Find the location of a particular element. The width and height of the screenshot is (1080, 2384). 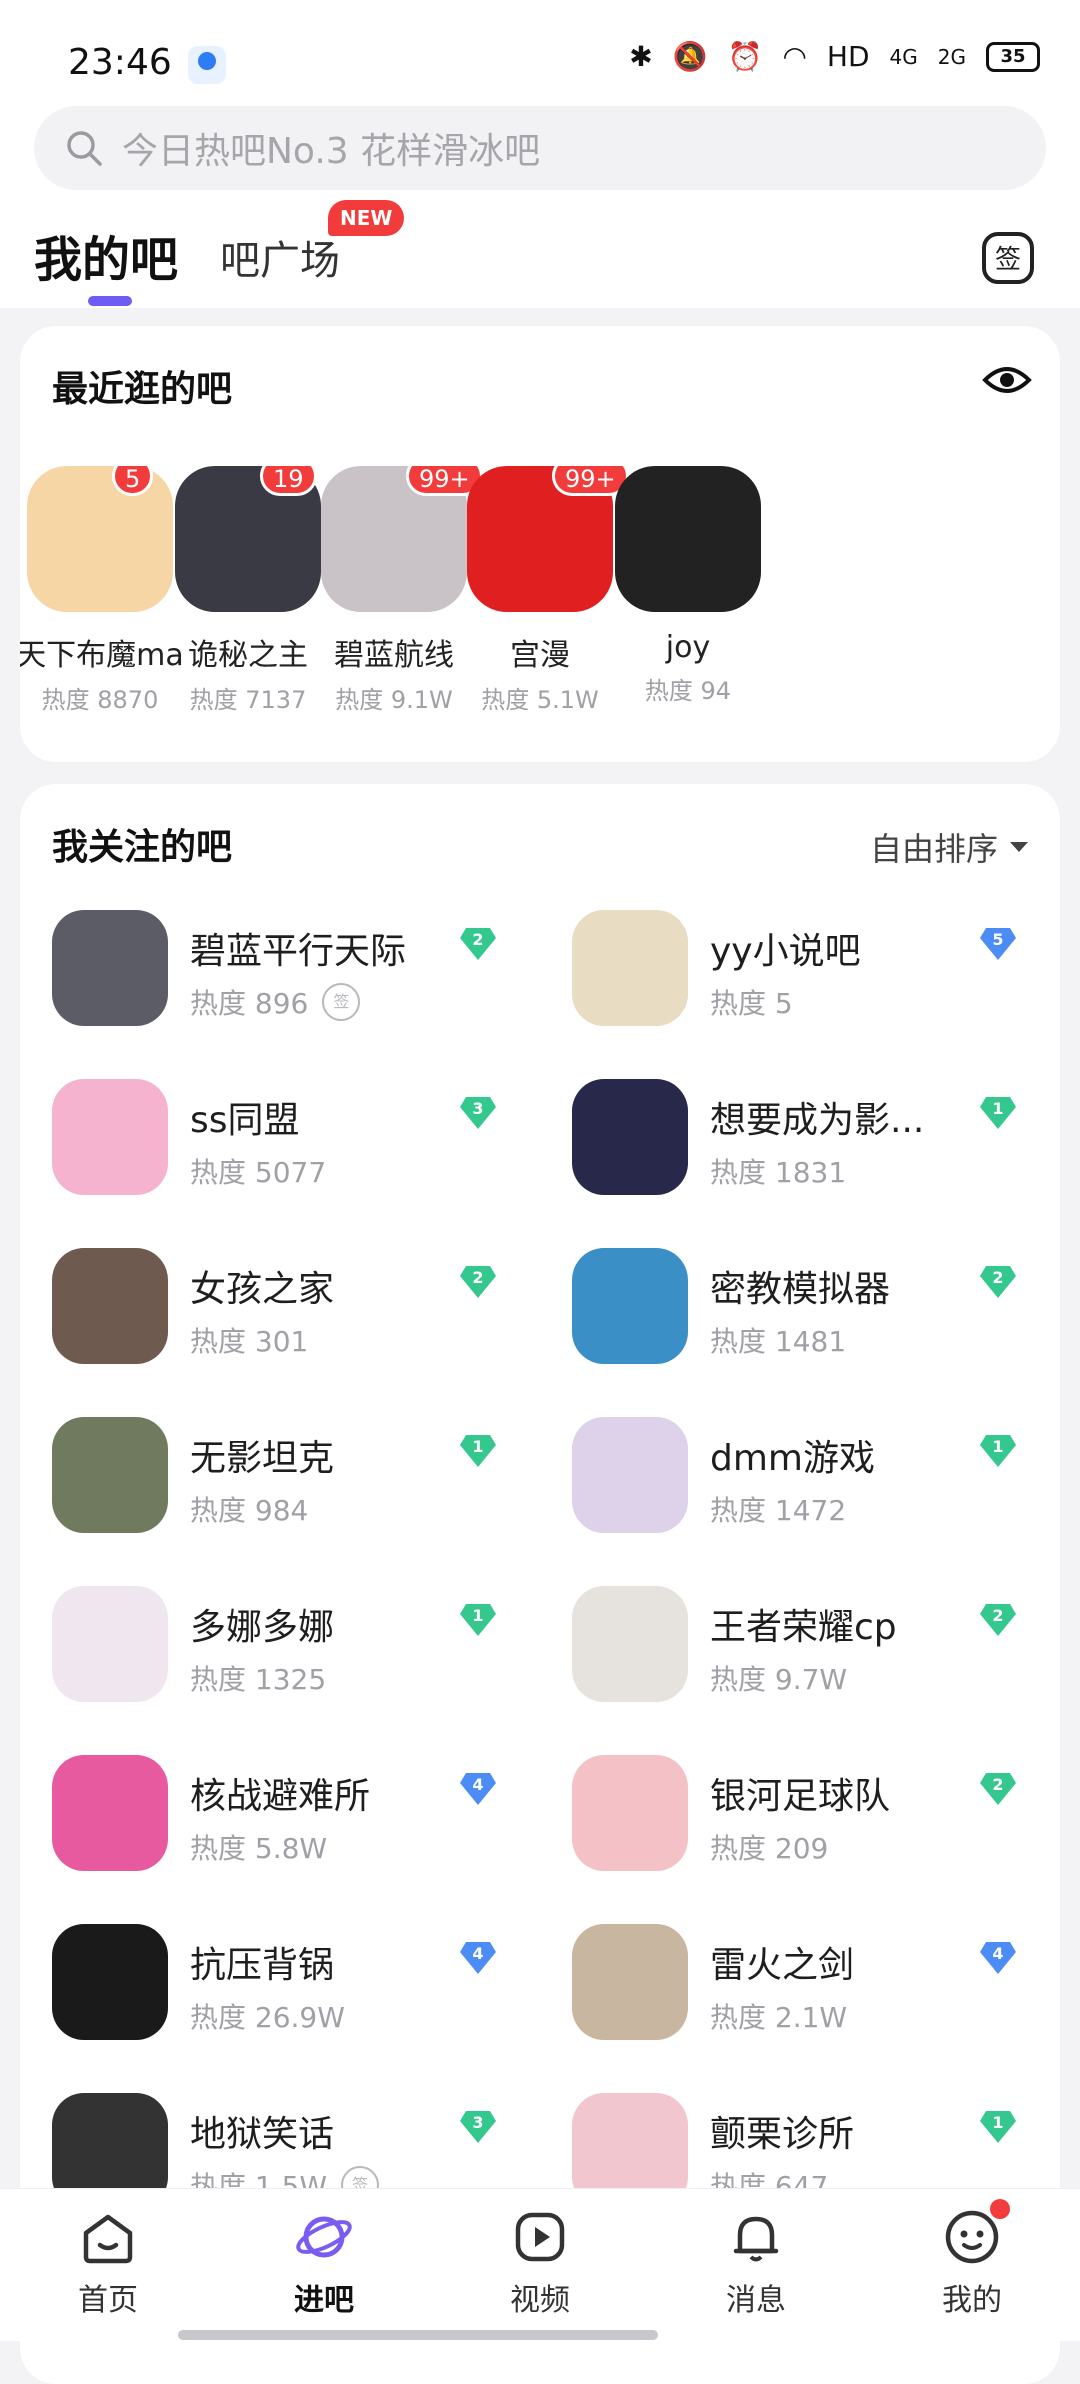

nav-video-label: 视频 is located at coordinates (540, 2300).